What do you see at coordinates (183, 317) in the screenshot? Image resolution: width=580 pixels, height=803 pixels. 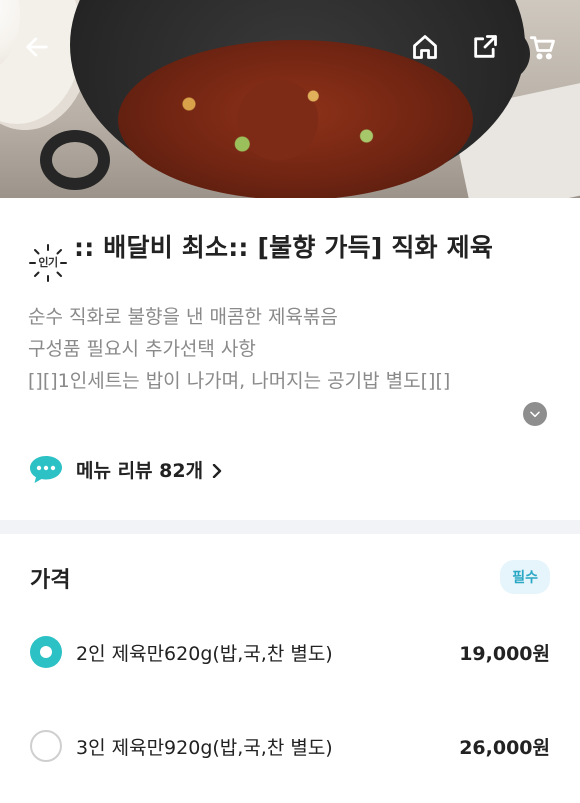 I see `description-line: 순수 직화로 불향을 낸 매콤한 제육볶음` at bounding box center [183, 317].